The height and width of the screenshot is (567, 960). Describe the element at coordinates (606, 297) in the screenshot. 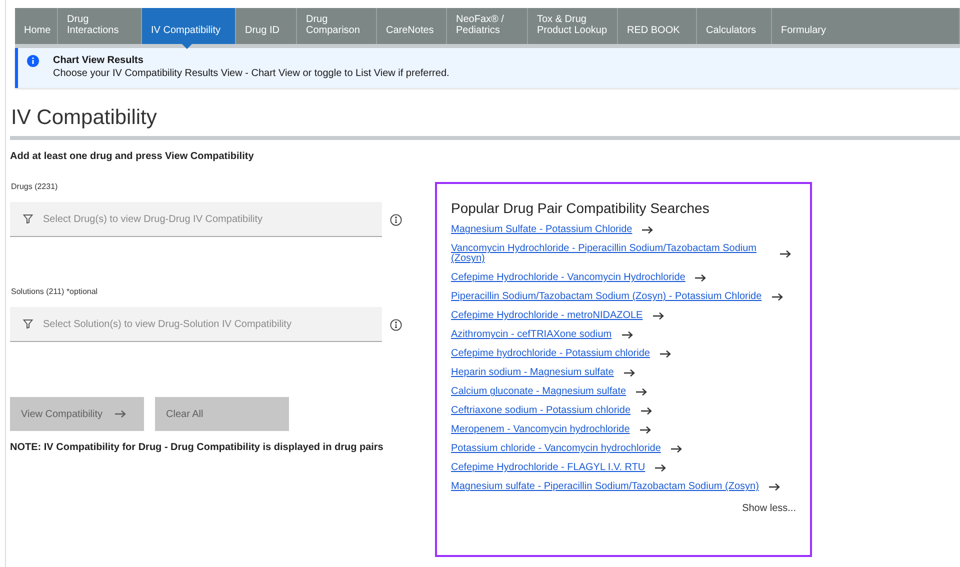

I see `drug-pair-link: Piperacillin Sodium/Tazobactam Sodium (Zosyn) - Potassium Chloride` at that location.